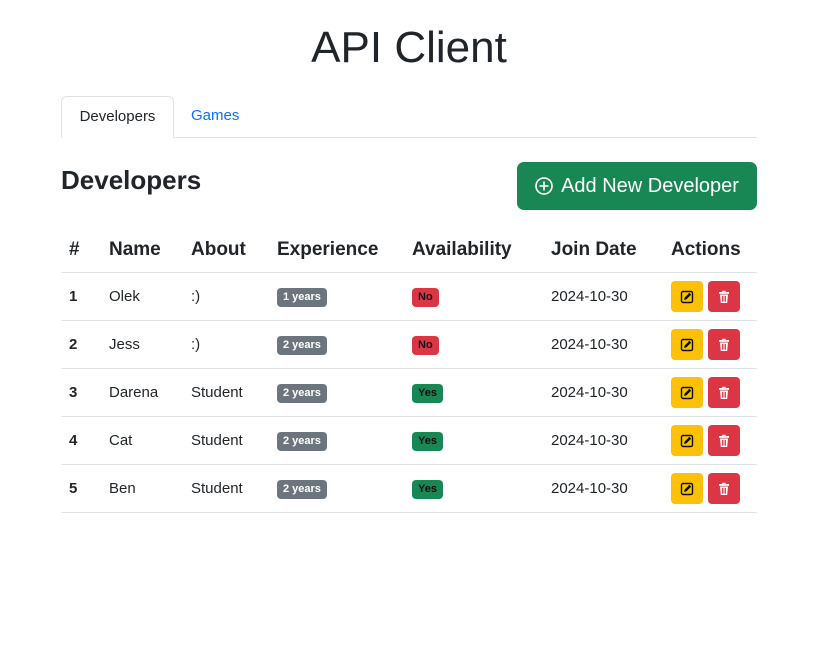 This screenshot has width=818, height=662. What do you see at coordinates (81, 392) in the screenshot?
I see `row-number: 3` at bounding box center [81, 392].